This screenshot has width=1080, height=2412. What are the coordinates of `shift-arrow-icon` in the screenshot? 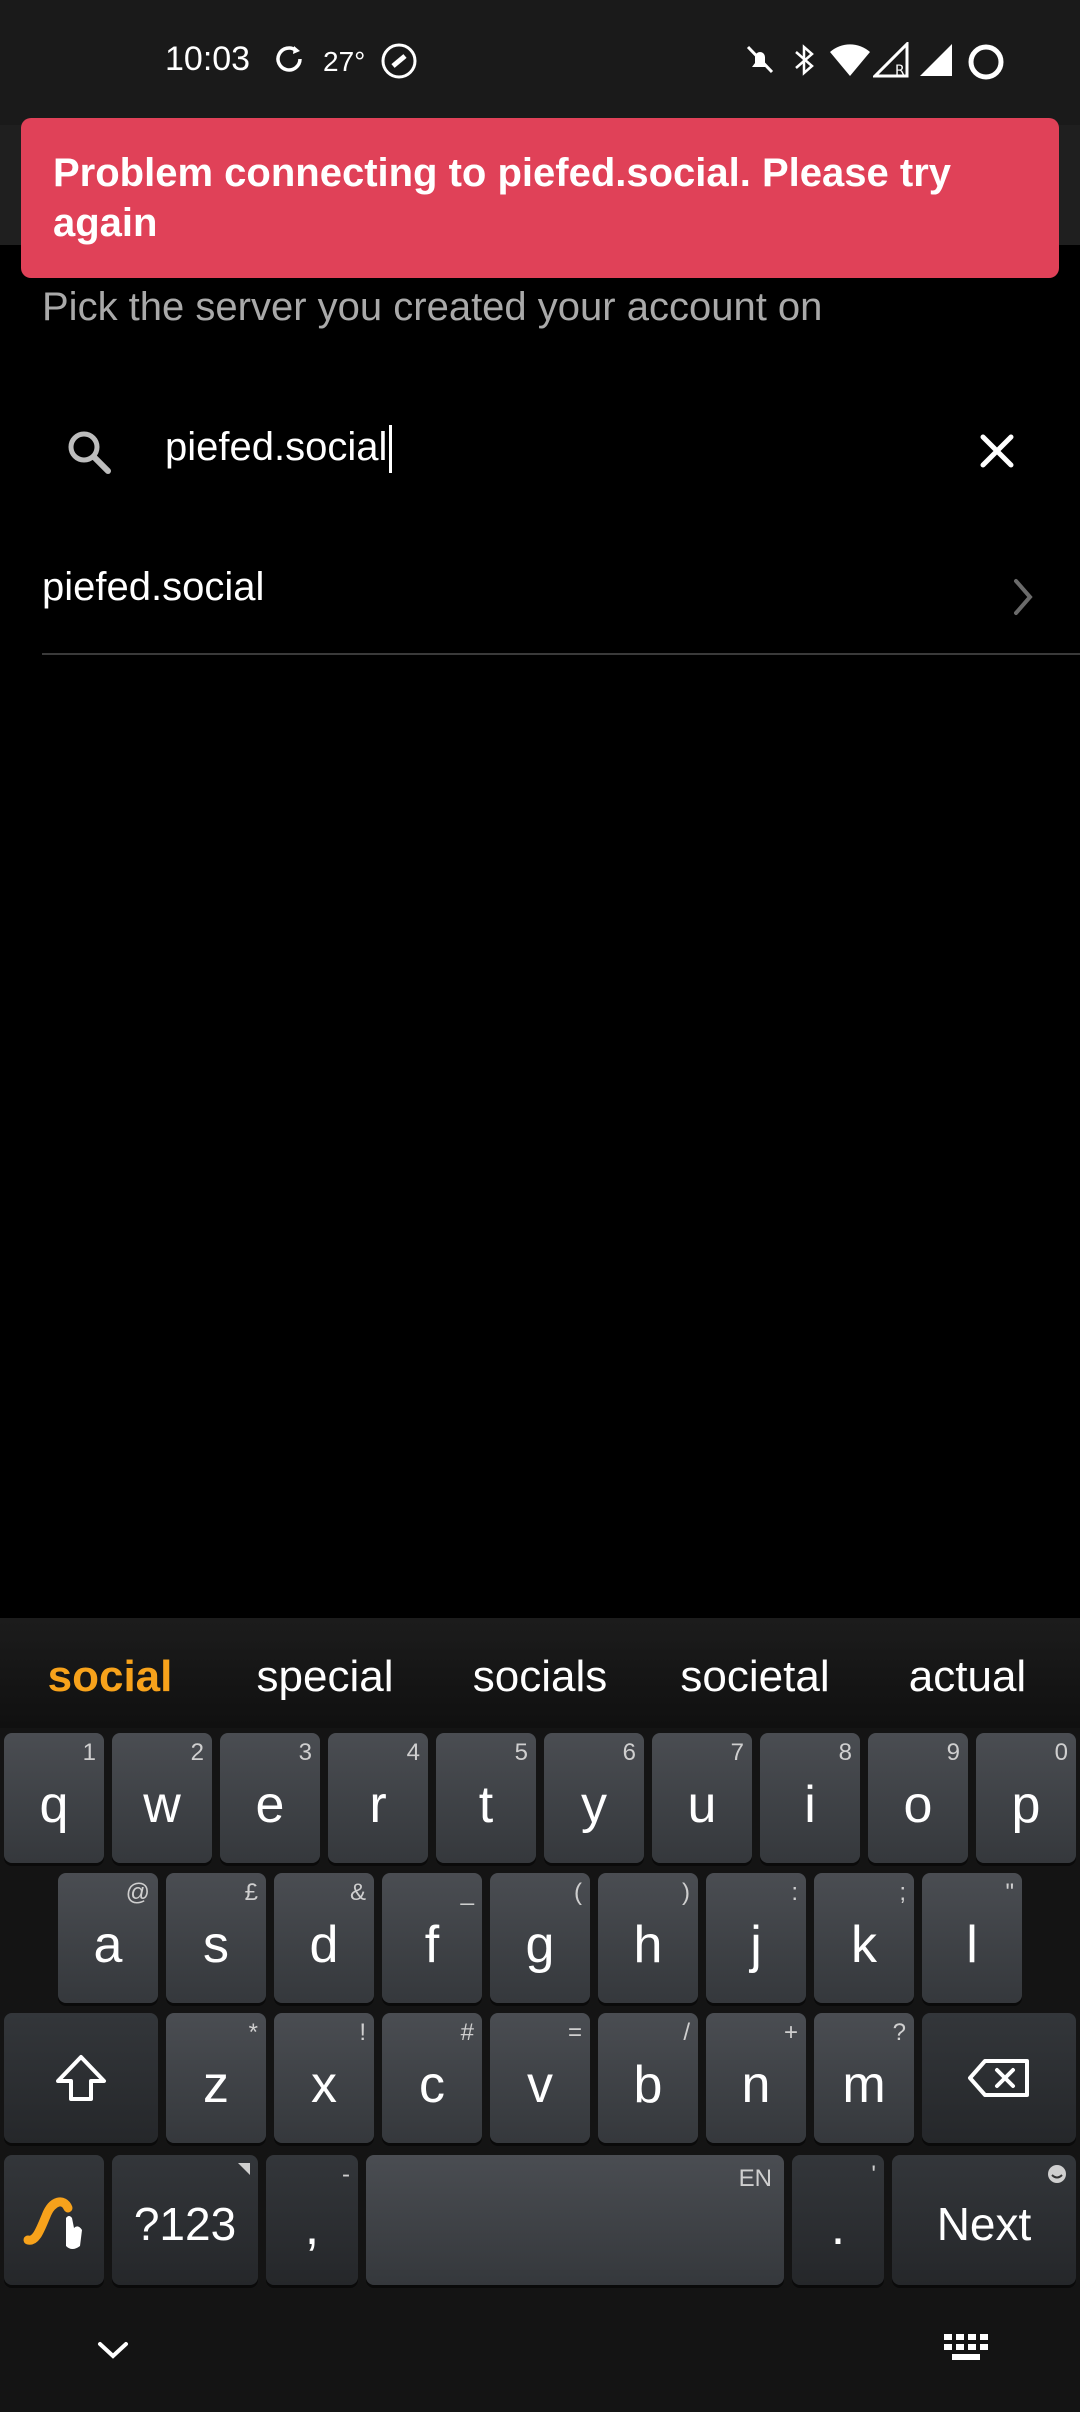 It's located at (81, 2078).